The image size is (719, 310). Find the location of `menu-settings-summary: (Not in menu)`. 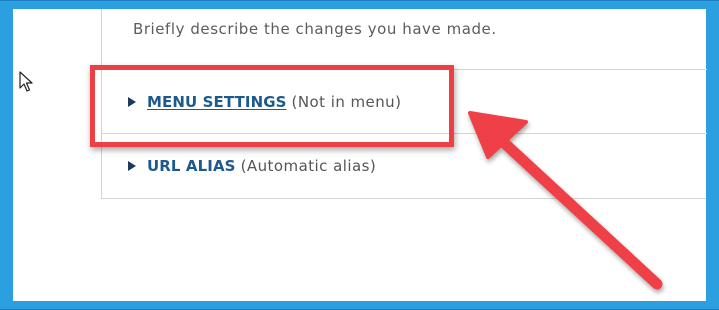

menu-settings-summary: (Not in menu) is located at coordinates (346, 102).